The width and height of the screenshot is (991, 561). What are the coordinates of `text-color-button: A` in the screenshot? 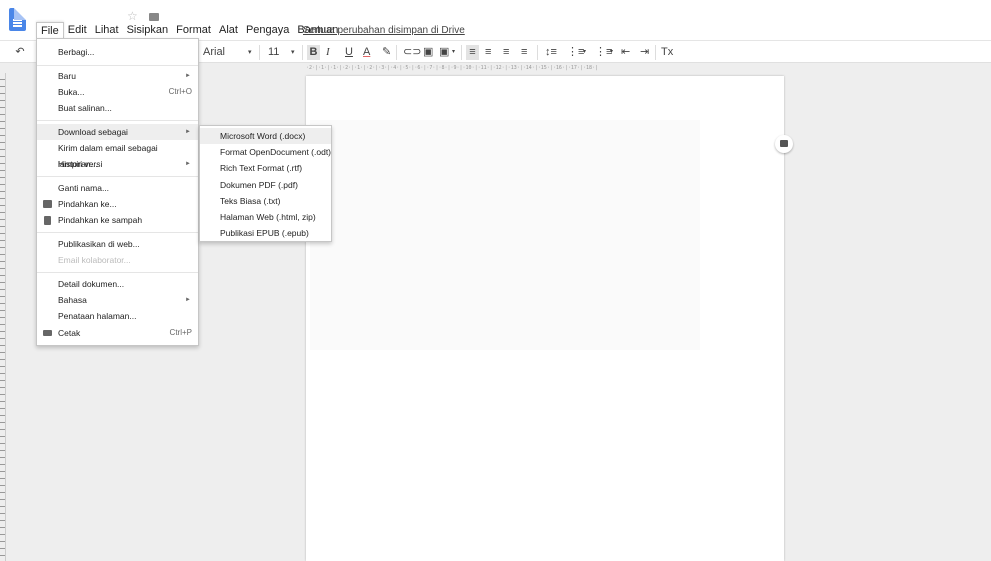 It's located at (366, 52).